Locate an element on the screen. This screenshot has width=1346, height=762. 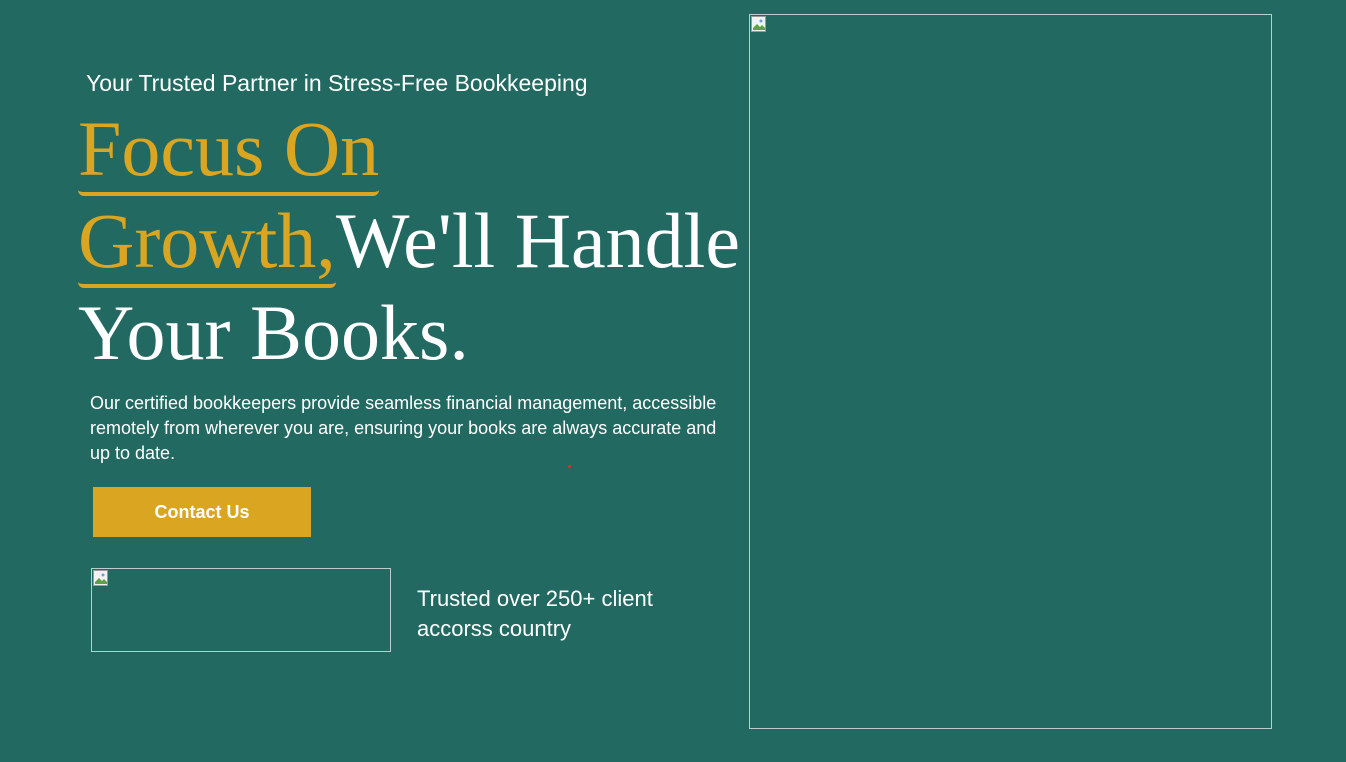
stray-dot is located at coordinates (569, 466).